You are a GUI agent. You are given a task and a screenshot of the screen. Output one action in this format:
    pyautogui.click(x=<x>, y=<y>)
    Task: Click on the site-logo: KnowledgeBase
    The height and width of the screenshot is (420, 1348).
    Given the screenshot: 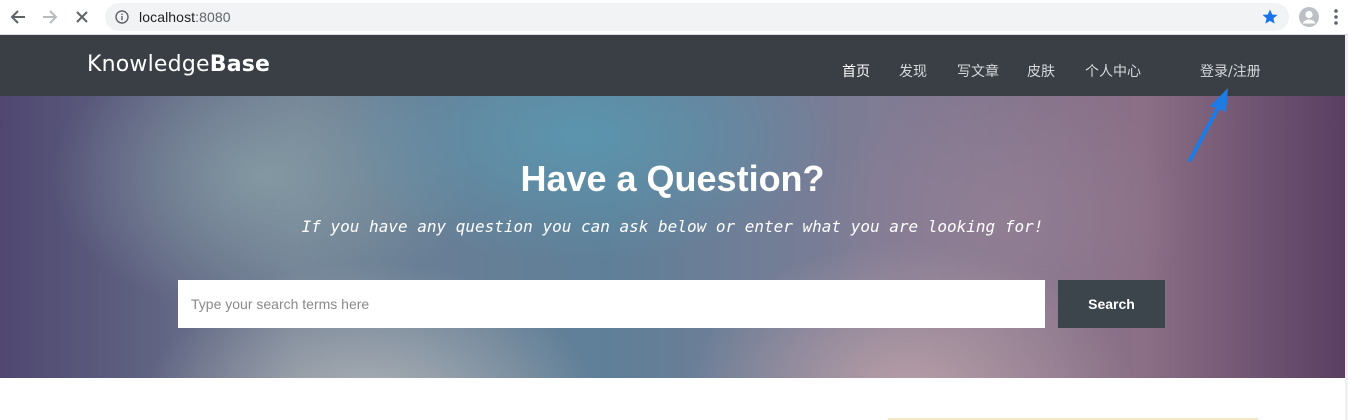 What is the action you would take?
    pyautogui.click(x=178, y=64)
    